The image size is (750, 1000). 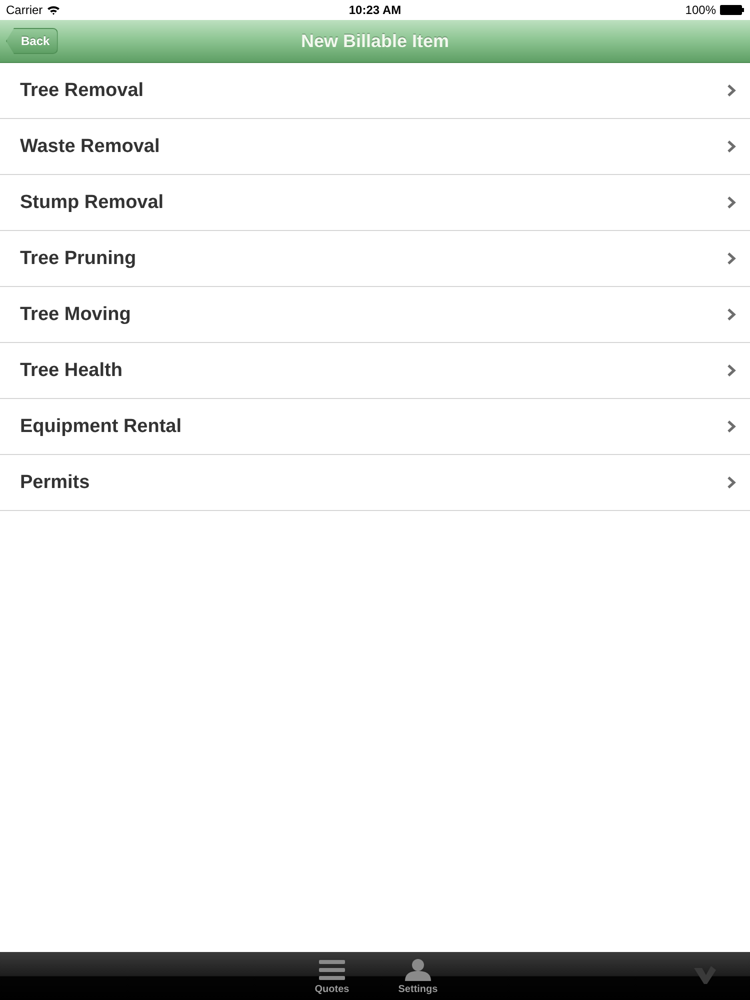 What do you see at coordinates (732, 10) in the screenshot?
I see `battery-icon` at bounding box center [732, 10].